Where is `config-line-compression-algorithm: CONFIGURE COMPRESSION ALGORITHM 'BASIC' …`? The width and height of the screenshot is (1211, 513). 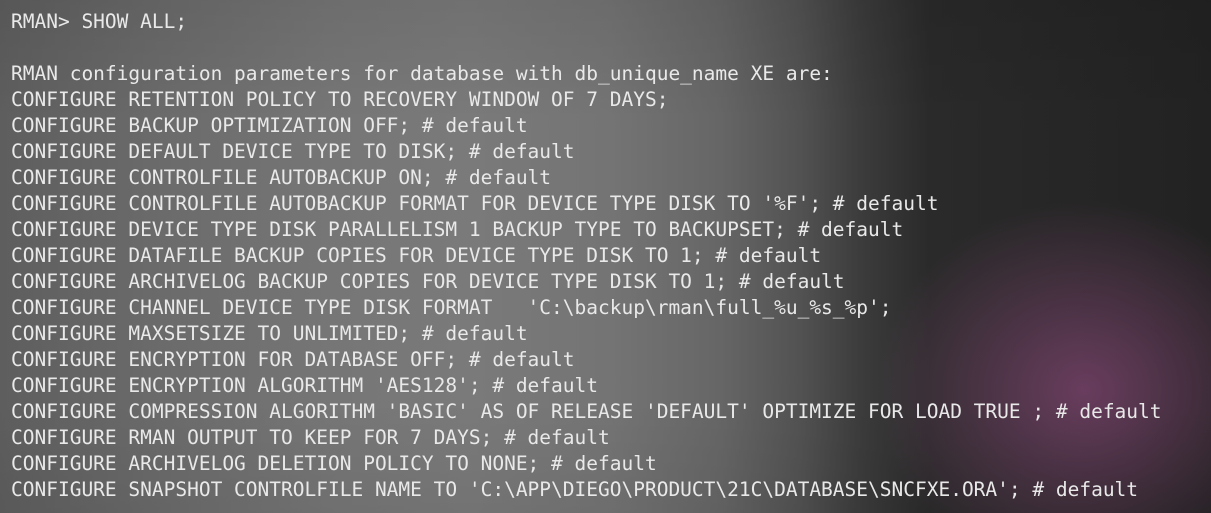
config-line-compression-algorithm: CONFIGURE COMPRESSION ALGORITHM 'BASIC' … is located at coordinates (586, 411).